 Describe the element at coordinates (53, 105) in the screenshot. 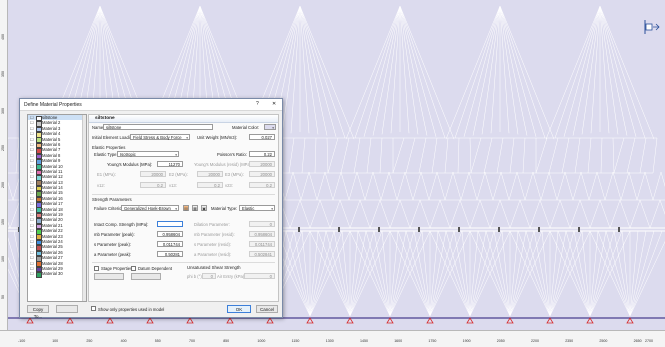

I see `dialog-title: Define Material Properties` at that location.